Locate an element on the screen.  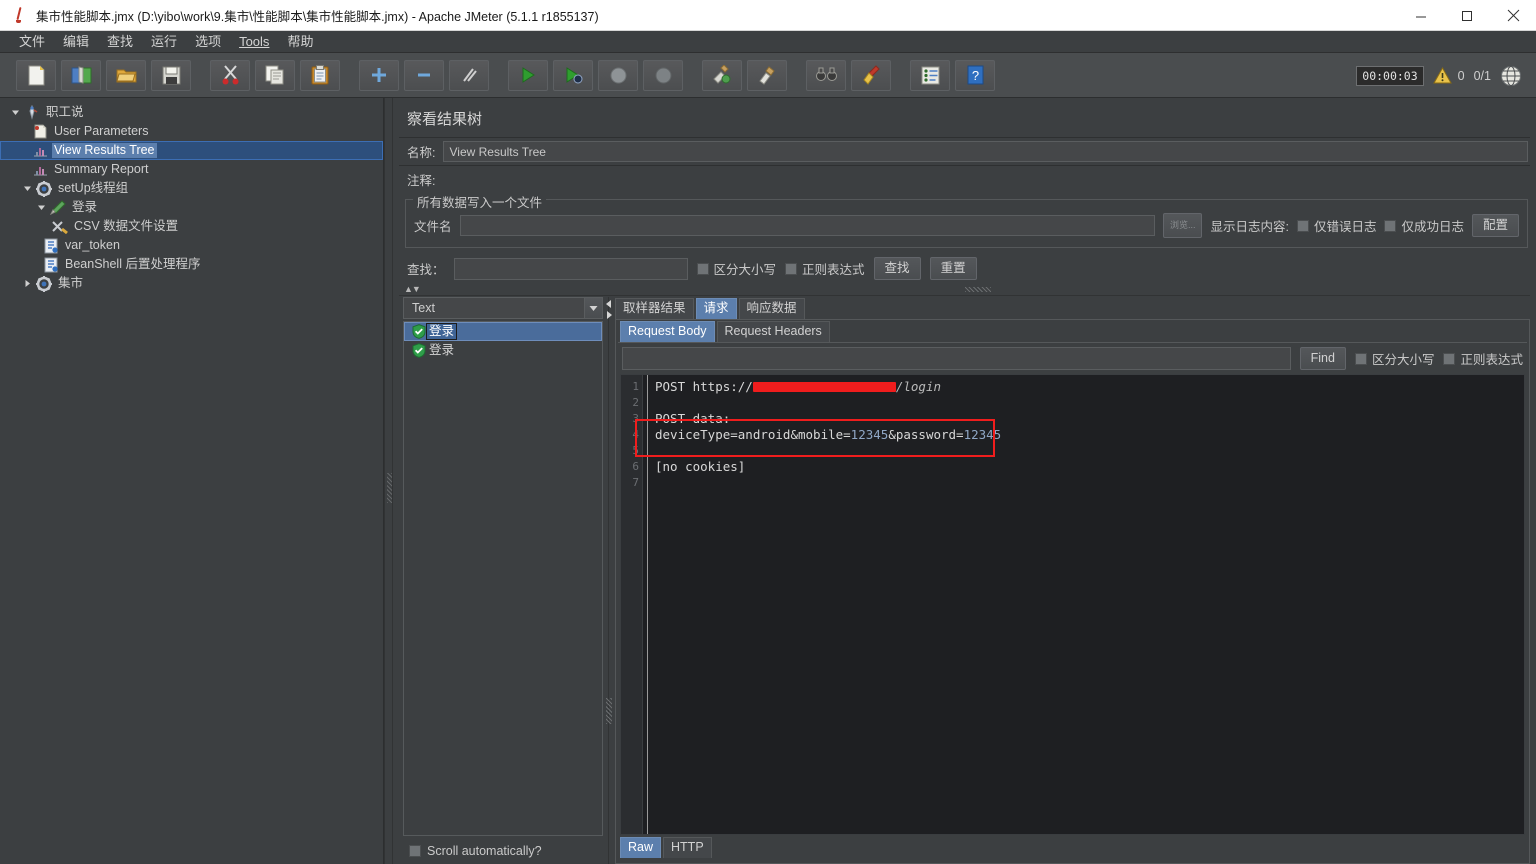
menu-tools: Tools is located at coordinates (254, 42).